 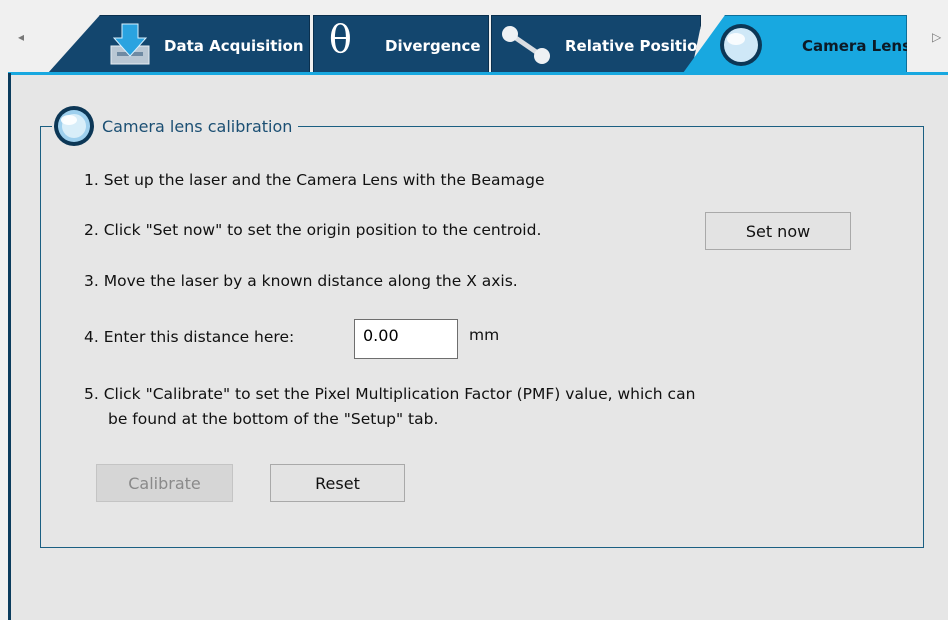 What do you see at coordinates (433, 46) in the screenshot?
I see `tab-label: Divergence` at bounding box center [433, 46].